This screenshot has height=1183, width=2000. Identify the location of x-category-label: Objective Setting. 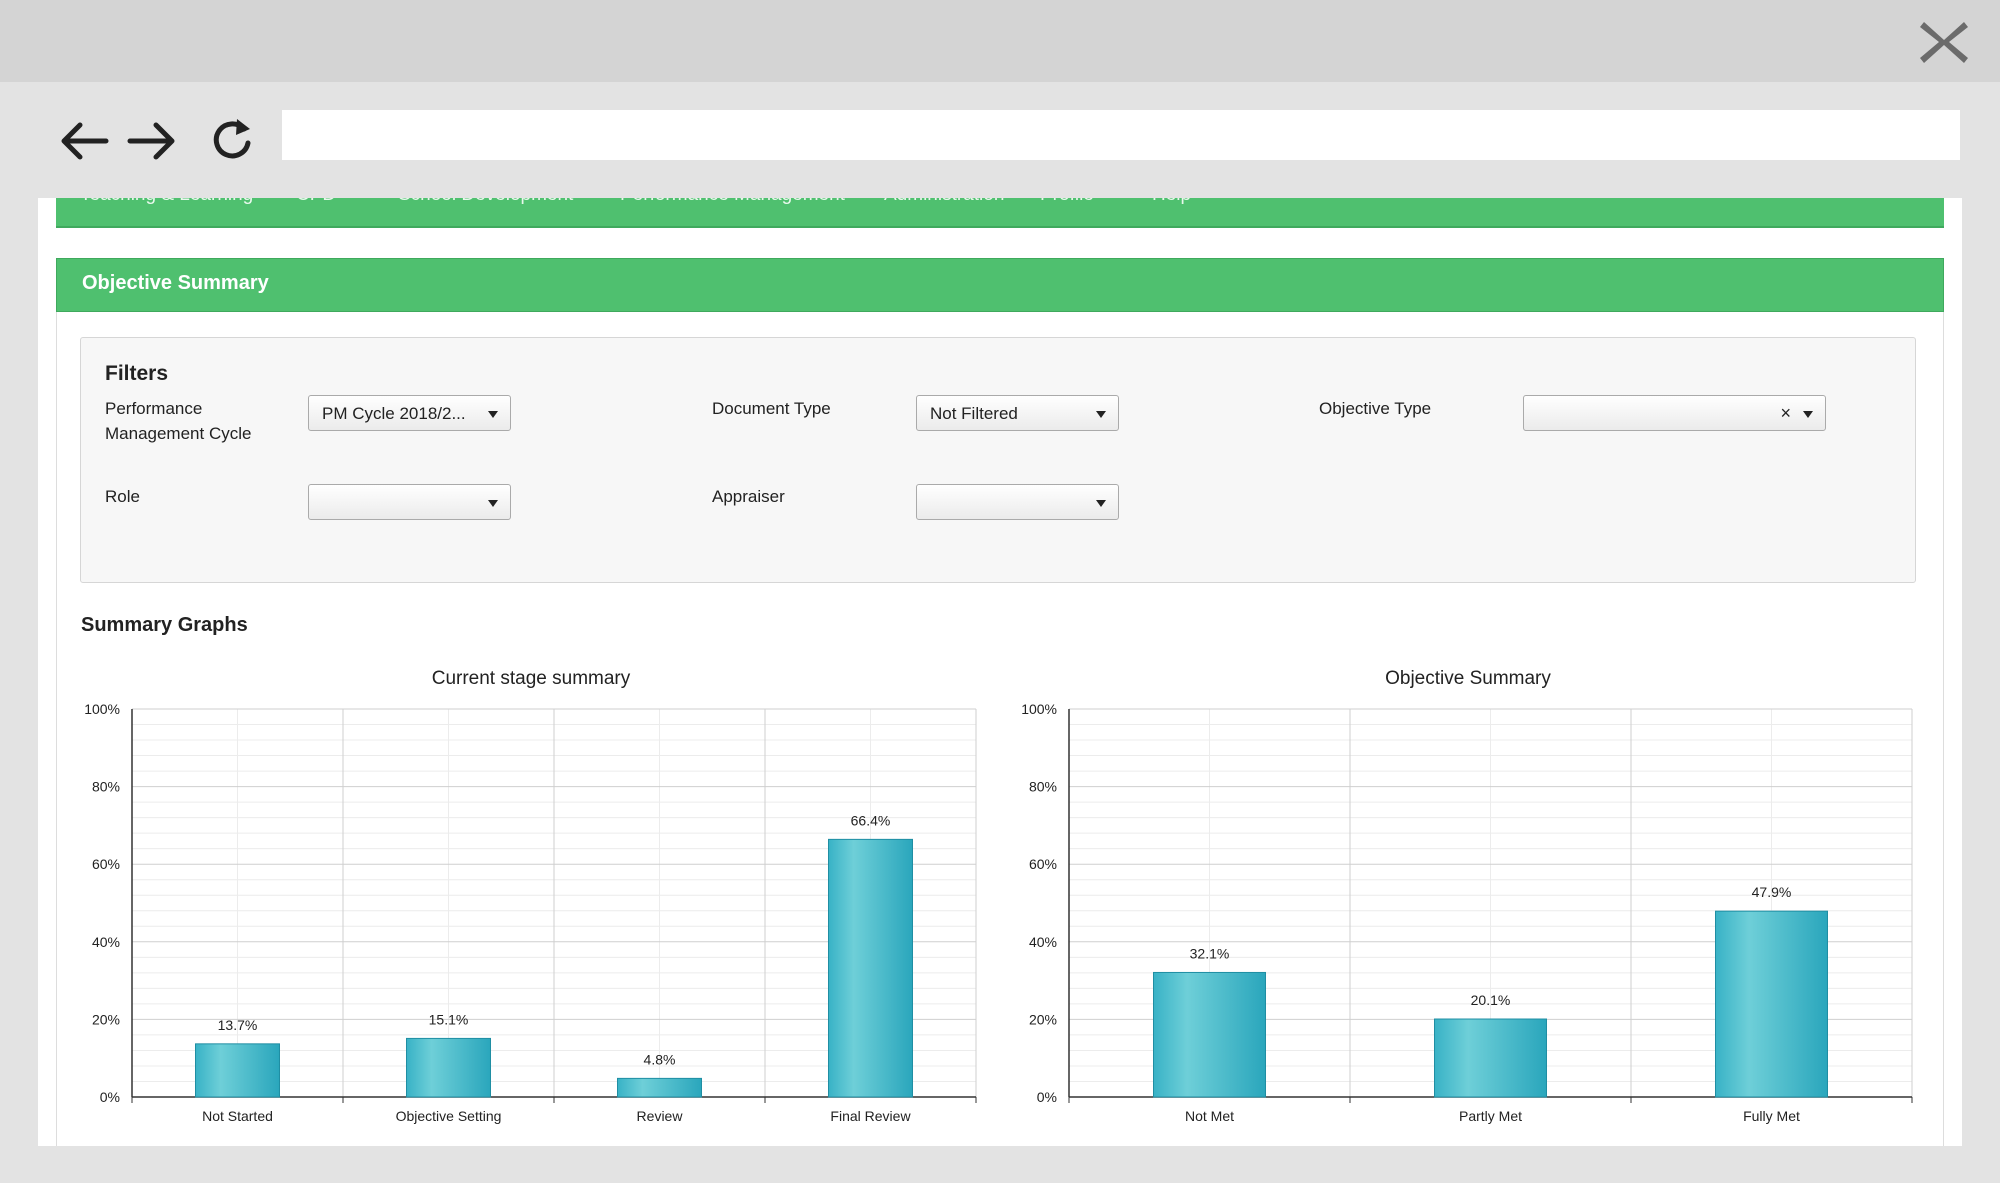
(449, 1116).